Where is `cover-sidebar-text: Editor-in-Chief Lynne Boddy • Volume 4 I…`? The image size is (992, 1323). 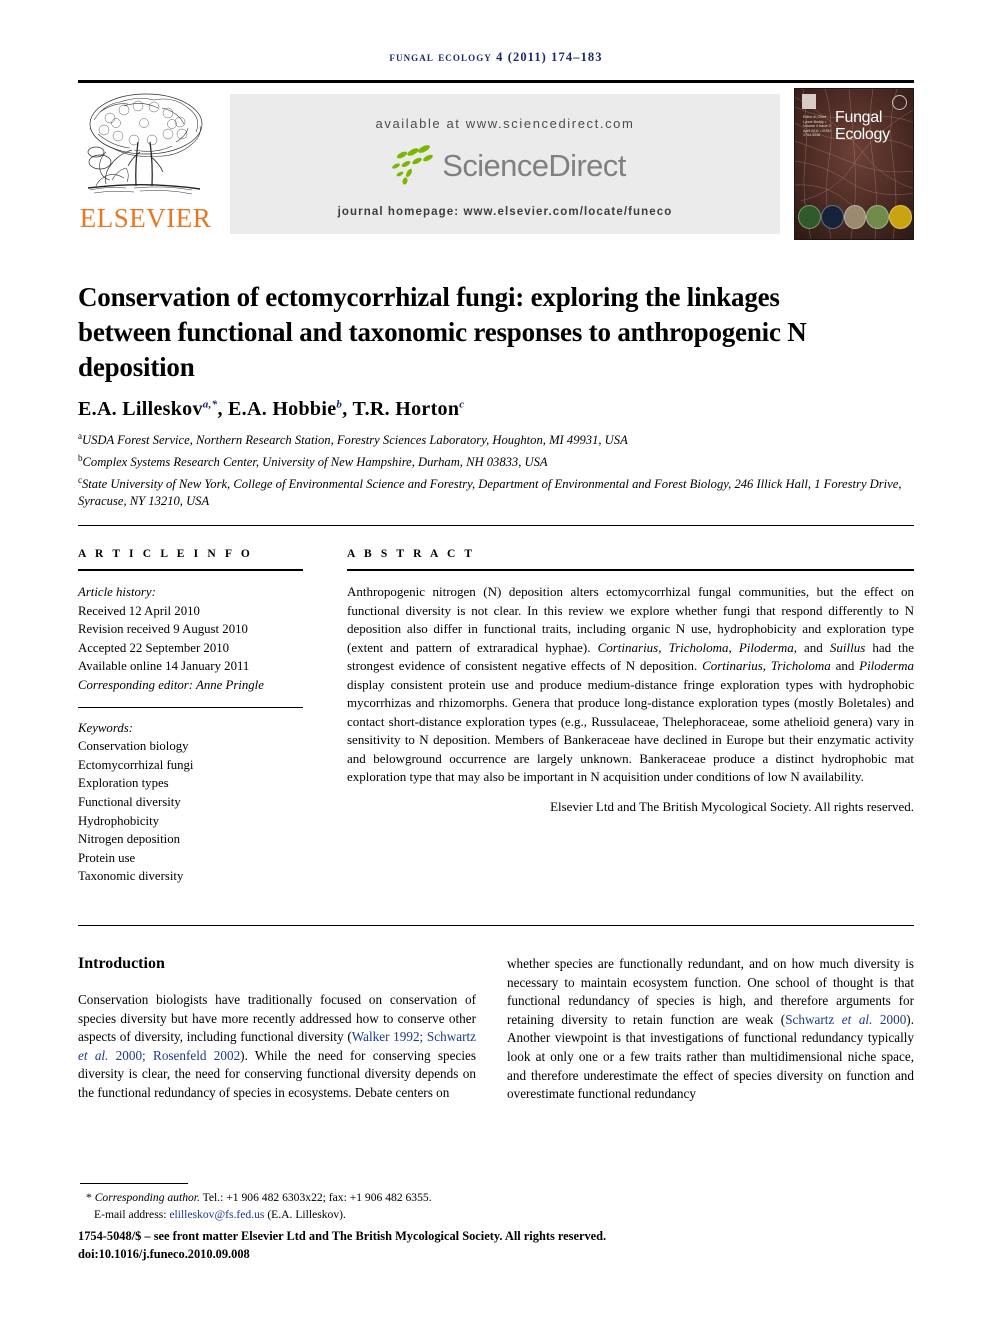 cover-sidebar-text: Editor-in-Chief Lynne Boddy • Volume 4 I… is located at coordinates (817, 126).